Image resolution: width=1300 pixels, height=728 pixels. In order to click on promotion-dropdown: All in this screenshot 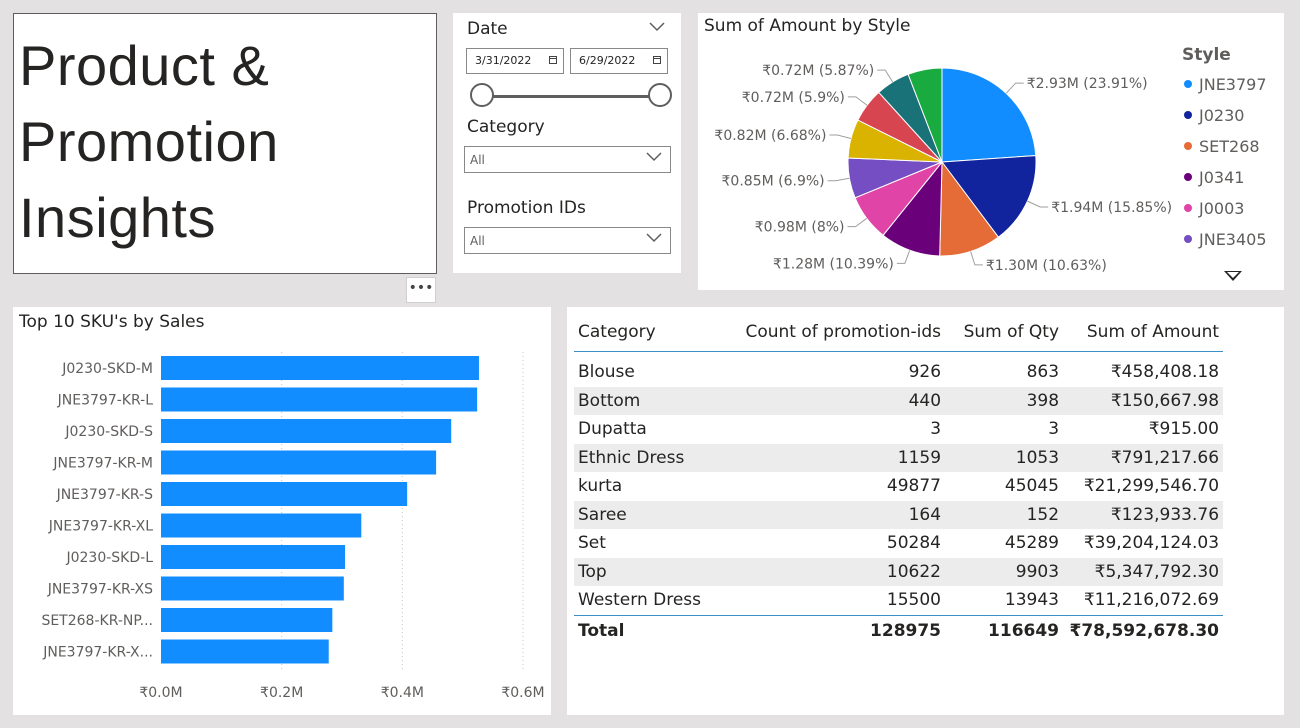, I will do `click(567, 240)`.